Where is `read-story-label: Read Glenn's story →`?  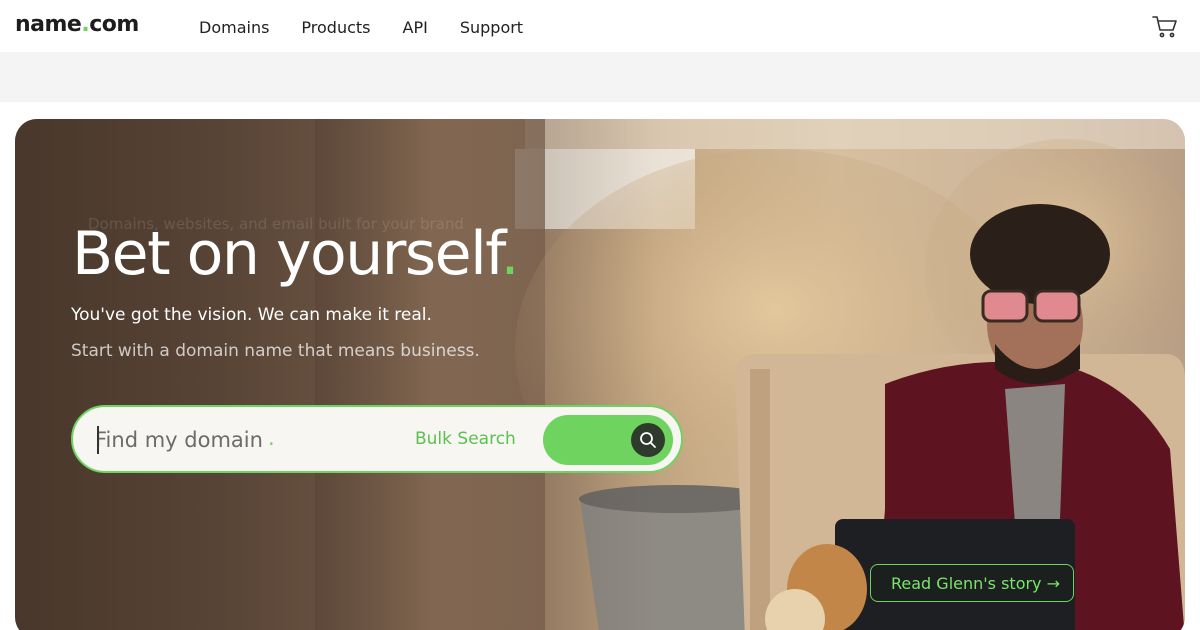
read-story-label: Read Glenn's story → is located at coordinates (976, 583).